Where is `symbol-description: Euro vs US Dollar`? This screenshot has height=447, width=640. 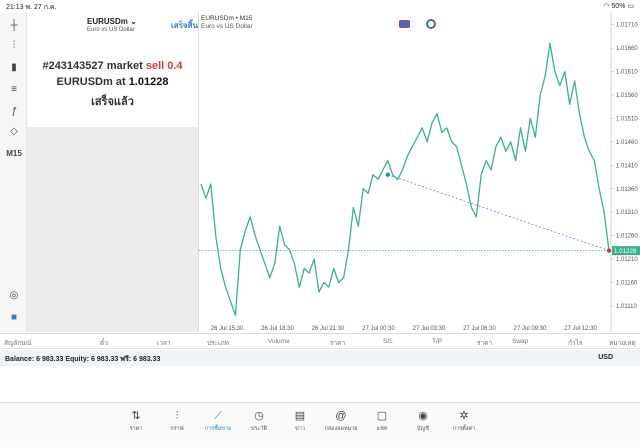
symbol-description: Euro vs US Dollar is located at coordinates (111, 30).